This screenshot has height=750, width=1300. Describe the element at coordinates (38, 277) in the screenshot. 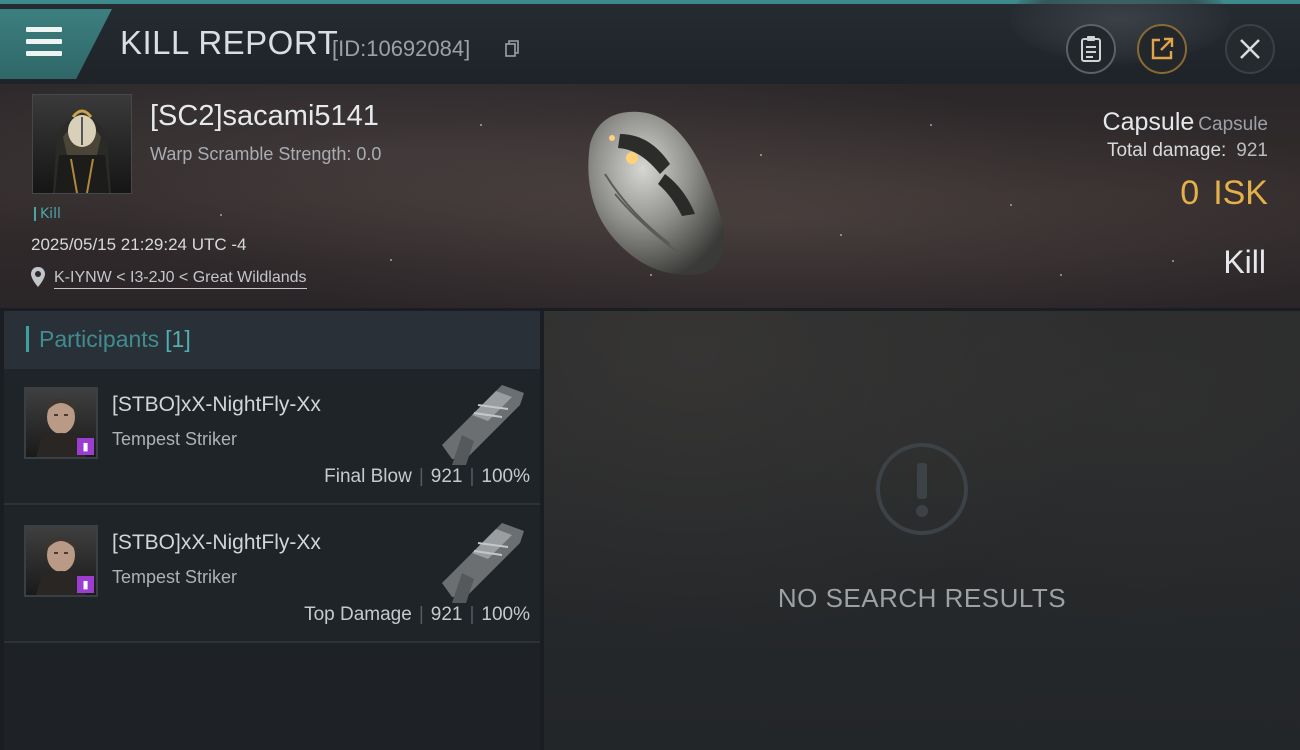

I see `location-pin-icon` at that location.